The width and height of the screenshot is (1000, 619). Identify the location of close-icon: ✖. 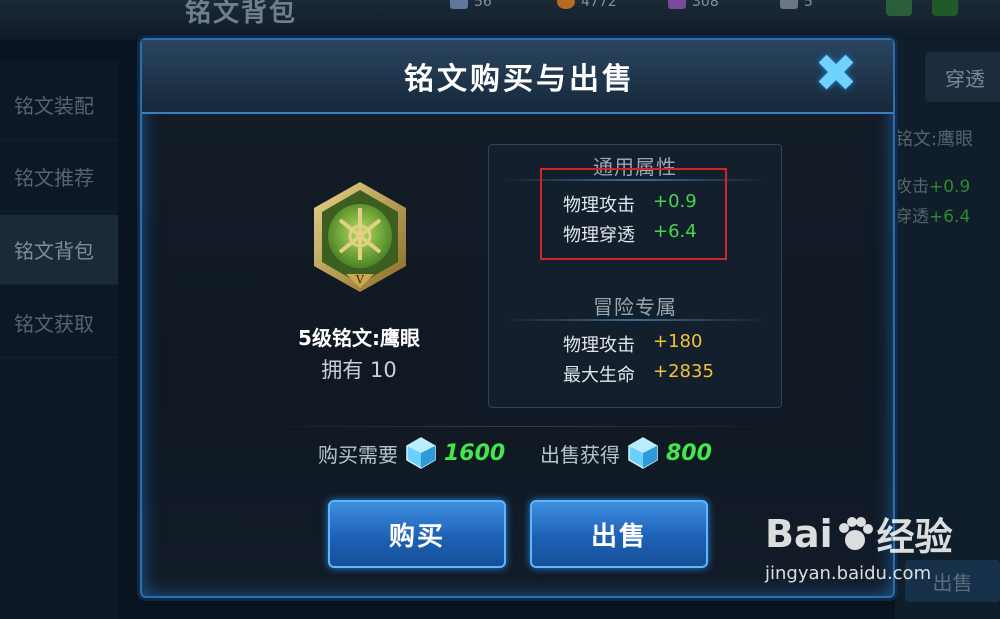
(836, 74).